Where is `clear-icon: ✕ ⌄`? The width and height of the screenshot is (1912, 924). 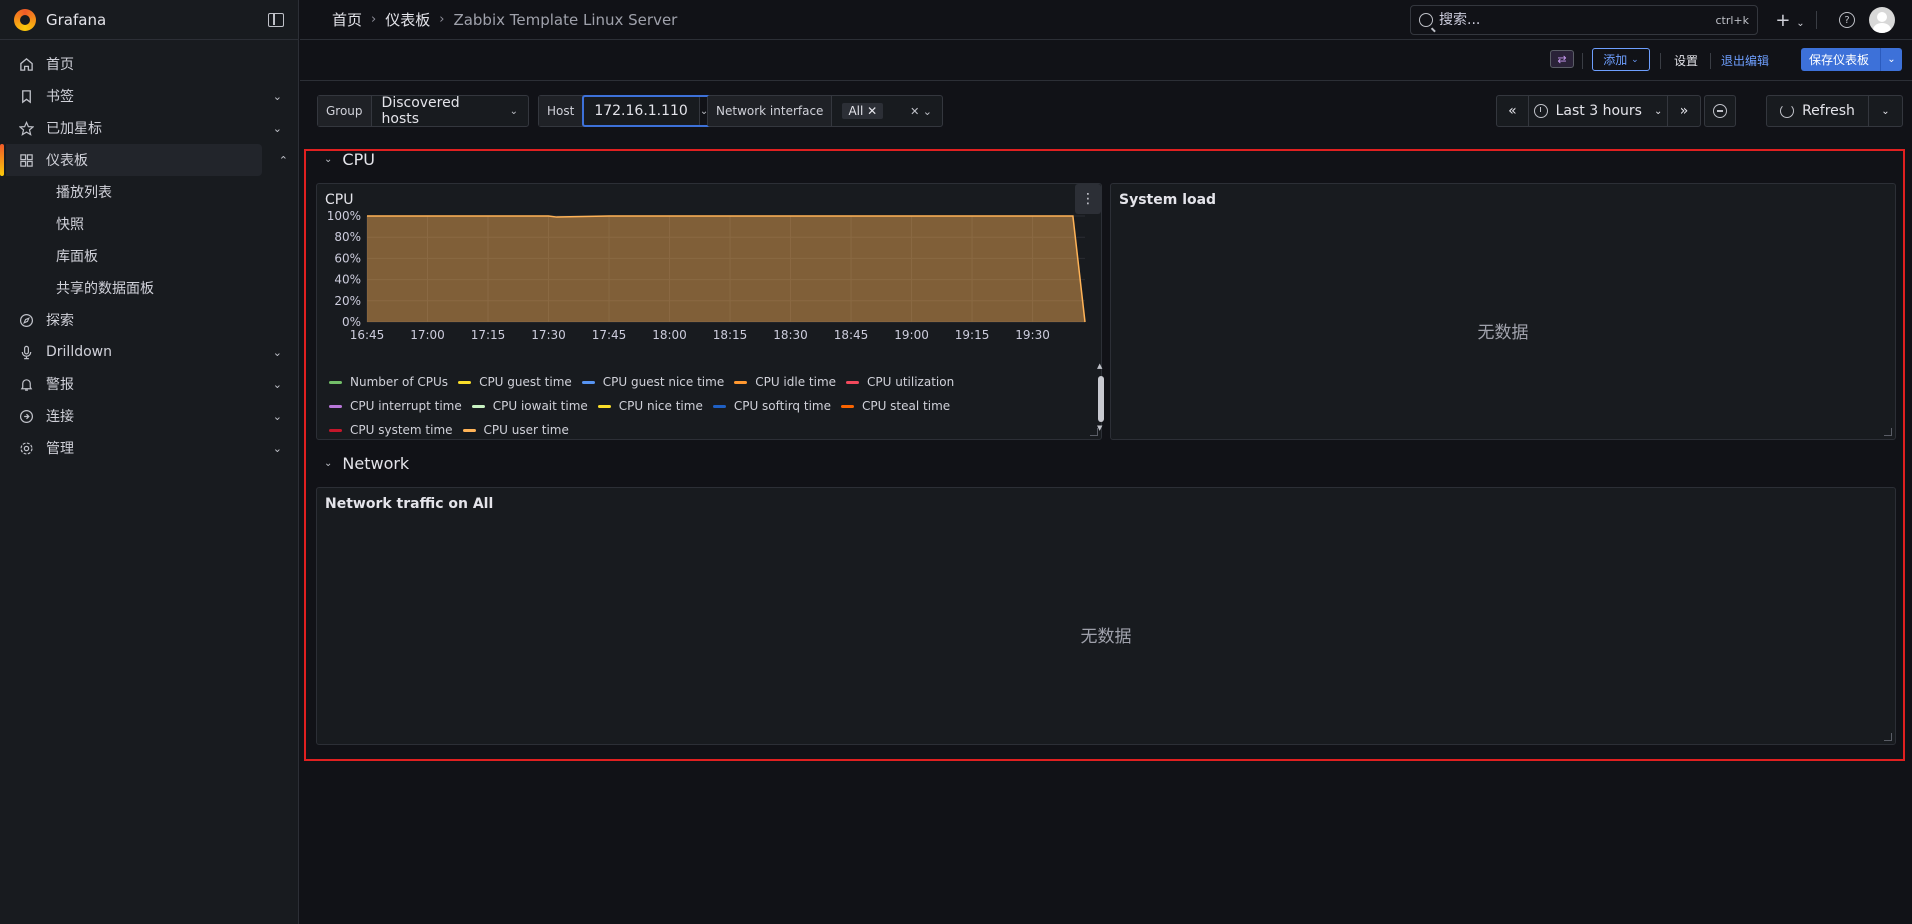 clear-icon: ✕ ⌄ is located at coordinates (921, 111).